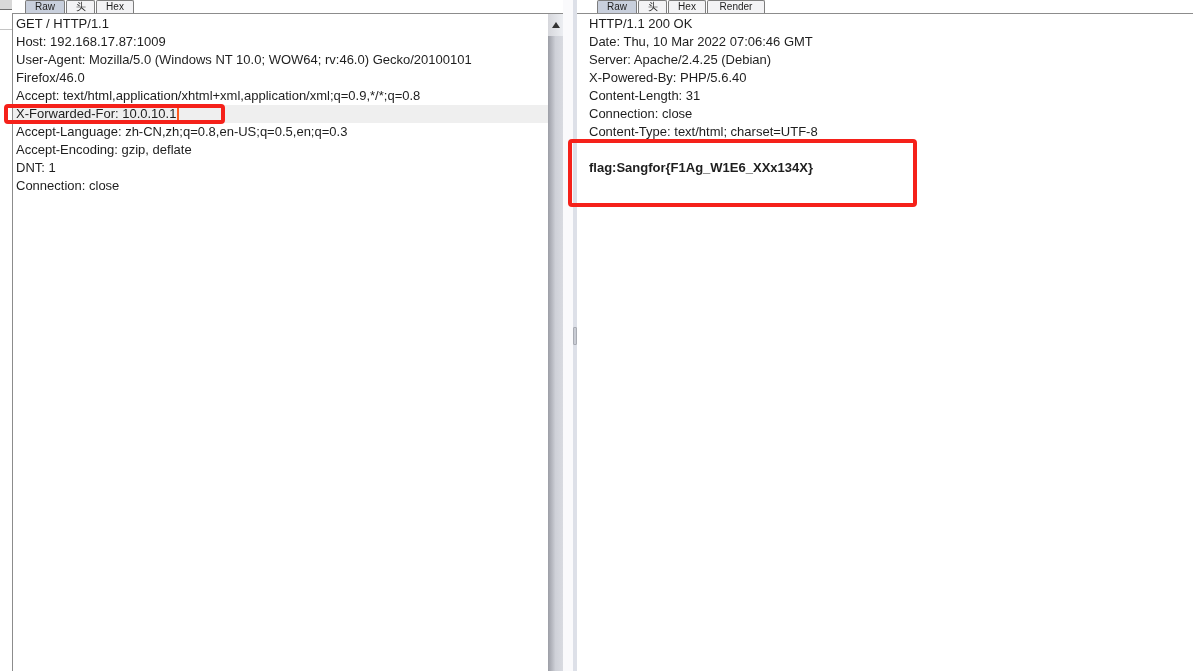 The width and height of the screenshot is (1193, 671). What do you see at coordinates (62, 24) in the screenshot?
I see `text-line: GET / HTTP/1.1` at bounding box center [62, 24].